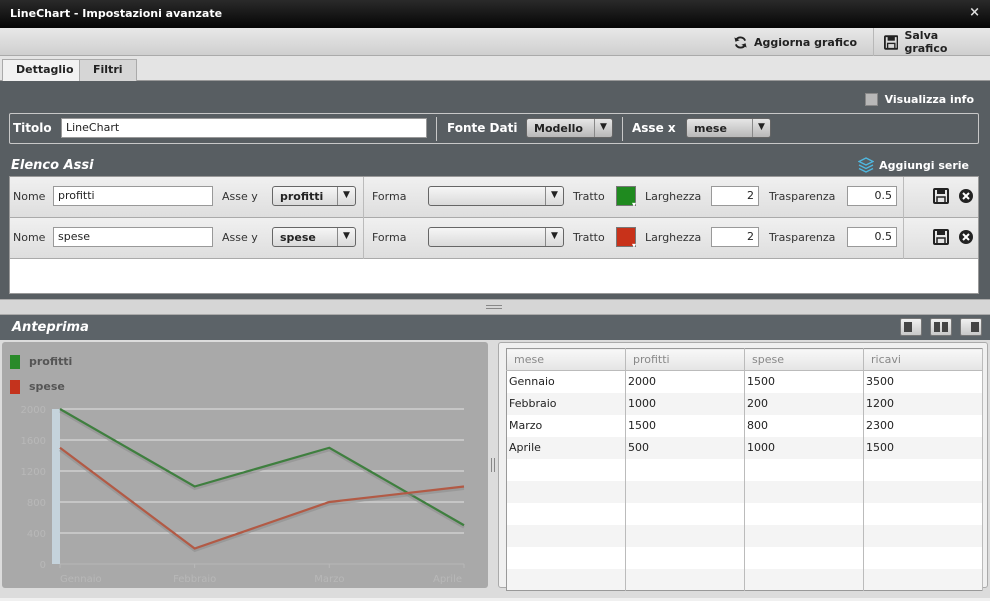 This screenshot has height=601, width=990. I want to click on x-axis-select: mese ▼, so click(728, 128).